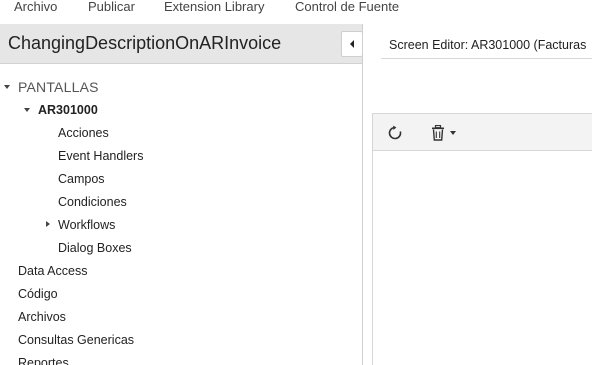 Image resolution: width=592 pixels, height=365 pixels. I want to click on tree-node-label: Archivos, so click(42, 317).